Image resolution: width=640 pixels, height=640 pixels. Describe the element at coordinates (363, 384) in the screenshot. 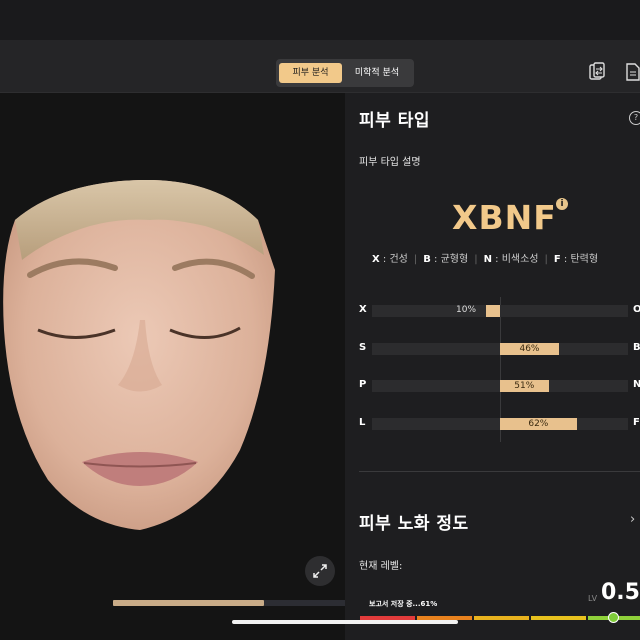

I see `bar-left-label: P` at that location.